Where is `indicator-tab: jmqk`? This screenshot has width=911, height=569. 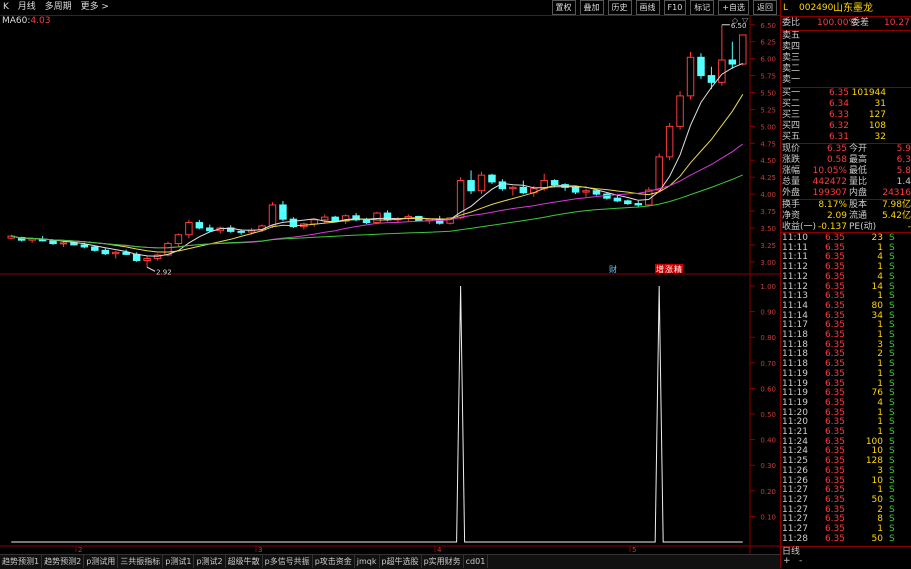 indicator-tab: jmqk is located at coordinates (367, 561).